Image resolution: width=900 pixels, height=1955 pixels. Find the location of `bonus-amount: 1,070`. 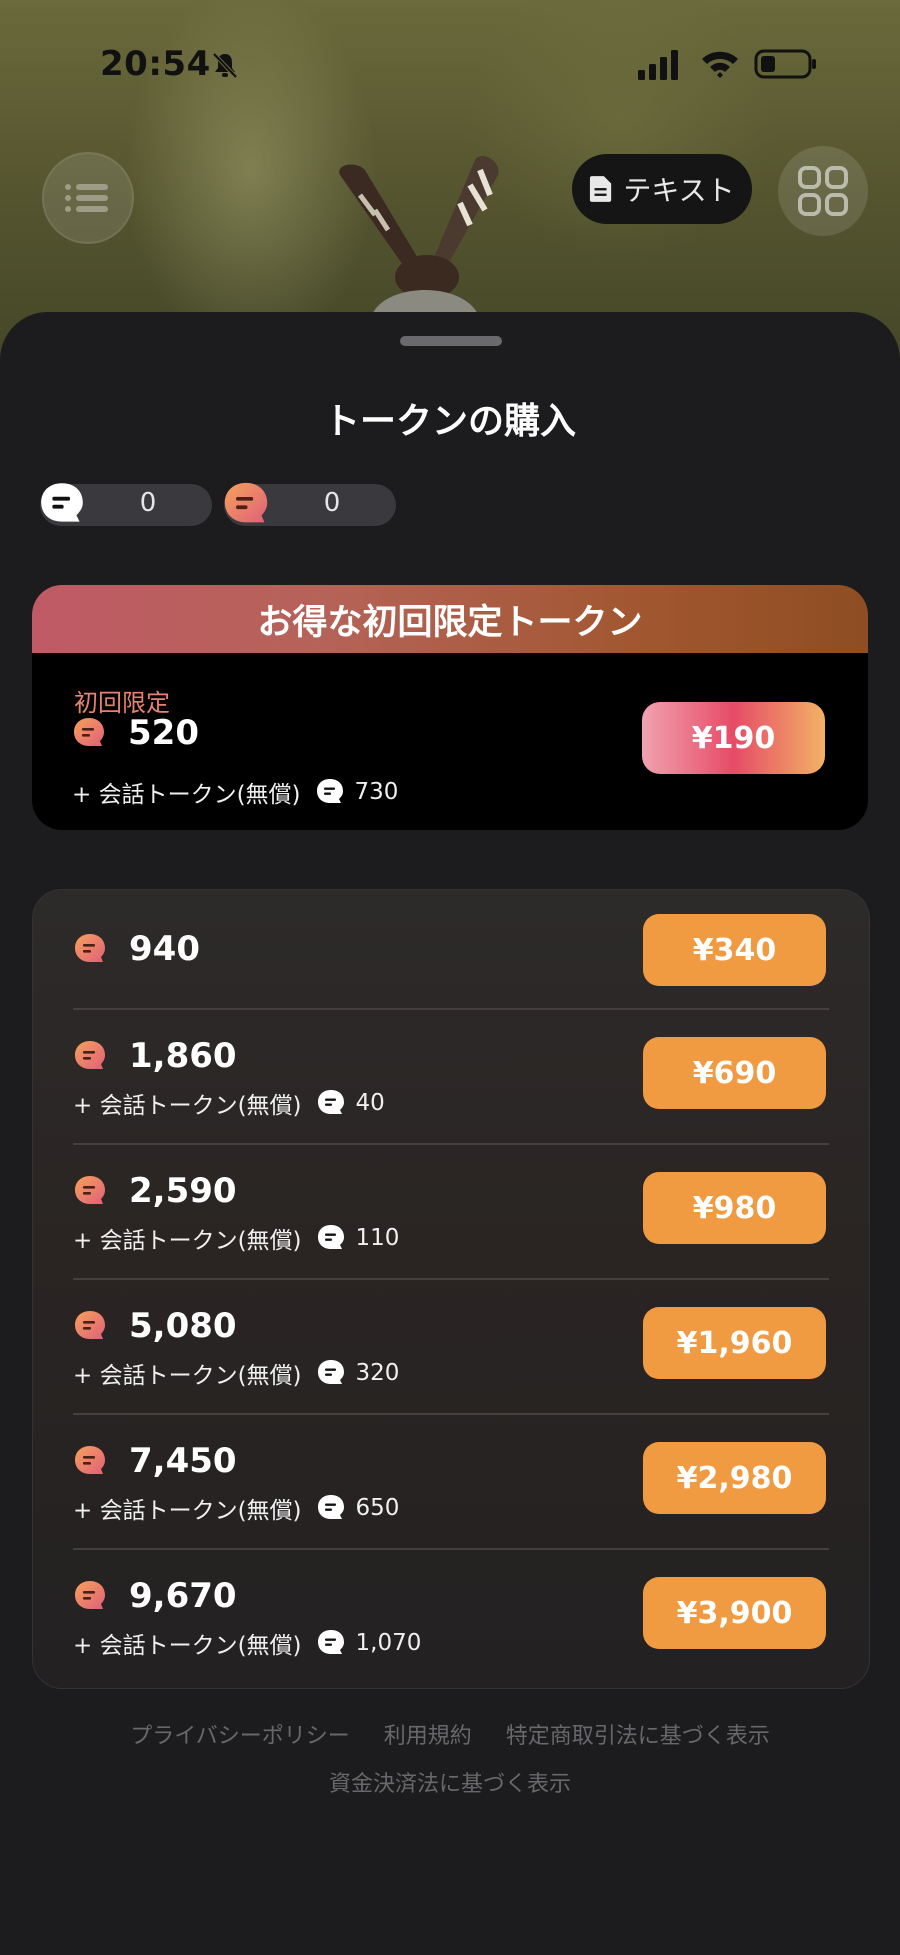

bonus-amount: 1,070 is located at coordinates (388, 1643).